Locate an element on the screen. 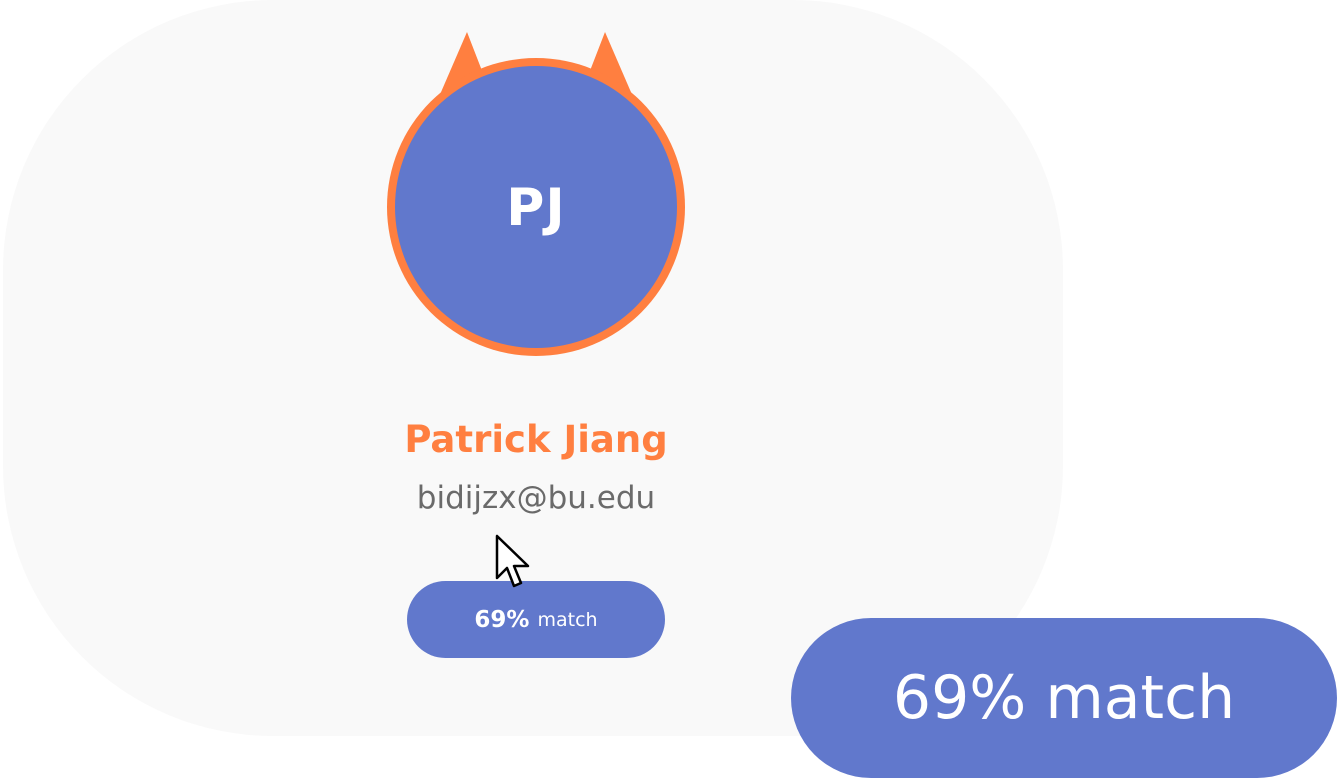 This screenshot has width=1337, height=778. match-percent: 69% is located at coordinates (502, 619).